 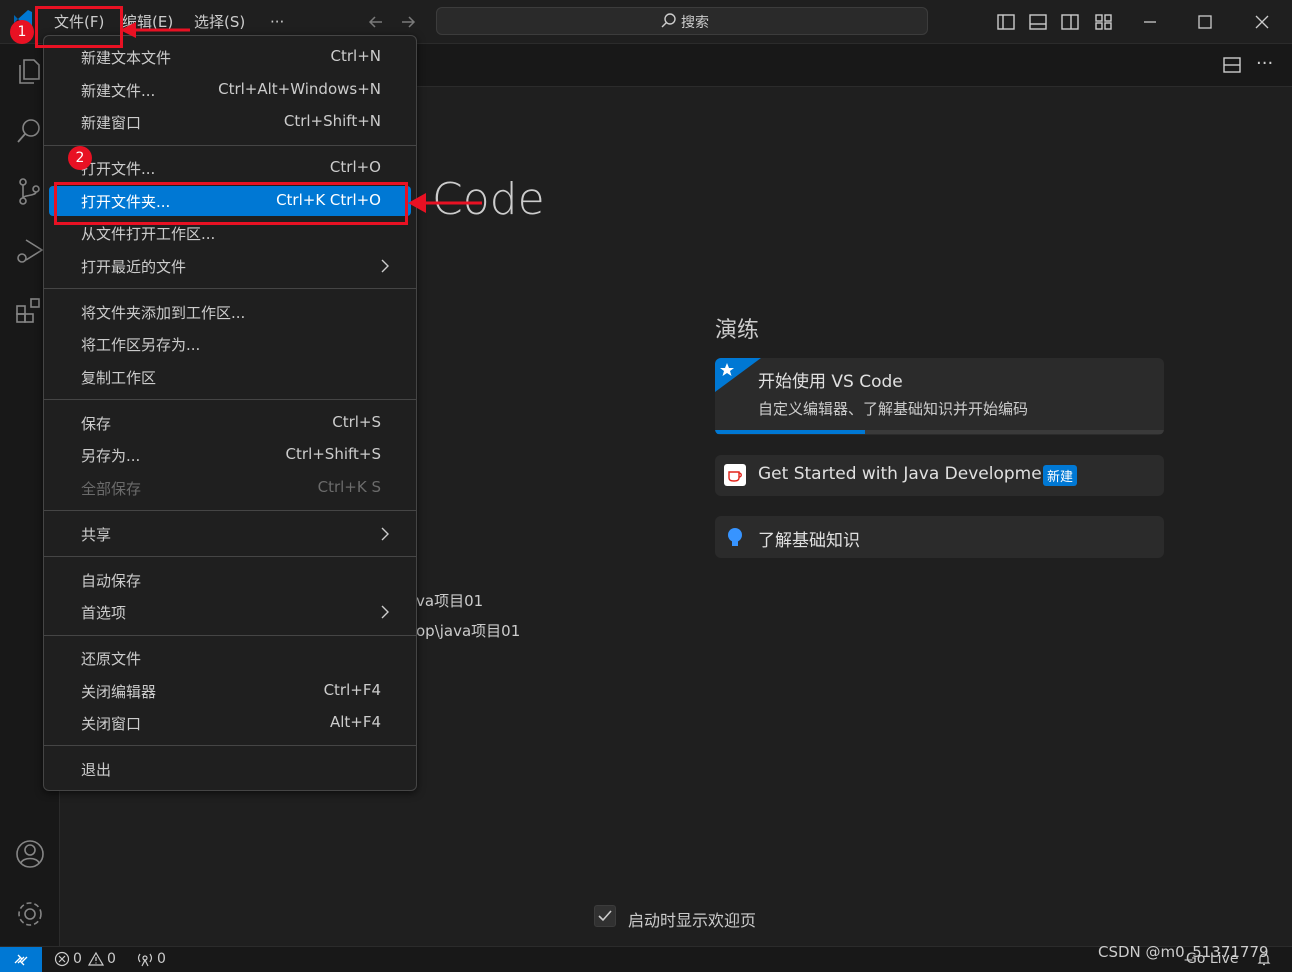 What do you see at coordinates (1150, 24) in the screenshot?
I see `minimize-icon` at bounding box center [1150, 24].